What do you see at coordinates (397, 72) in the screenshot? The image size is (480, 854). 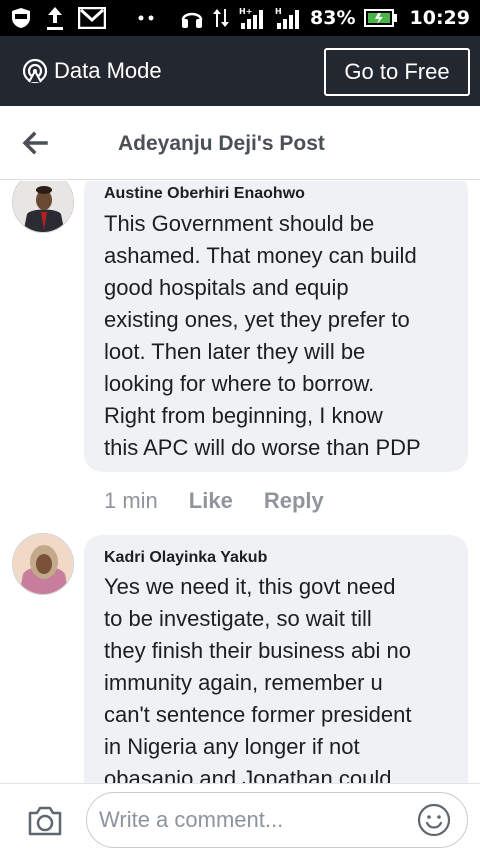 I see `go-to-free-button: Go to Free` at bounding box center [397, 72].